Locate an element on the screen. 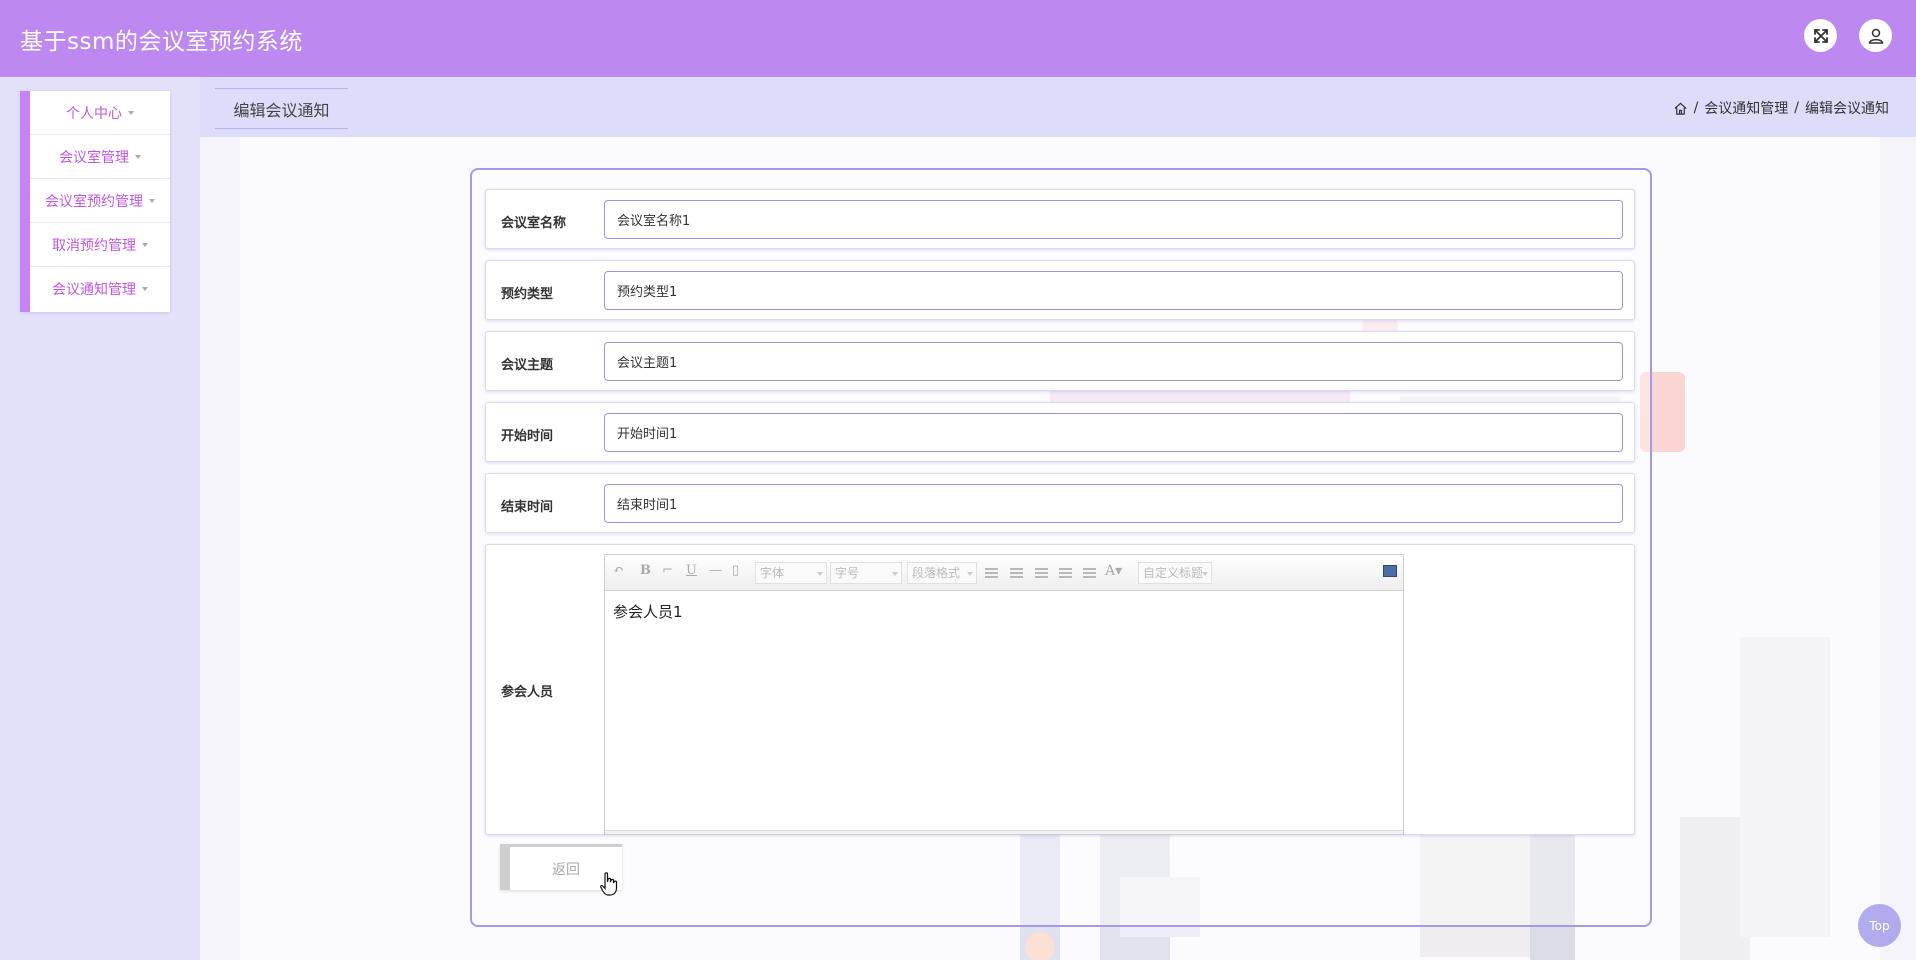 The height and width of the screenshot is (960, 1916). sidebar-item-cancel-booking: 取消预约管理 is located at coordinates (100, 245).